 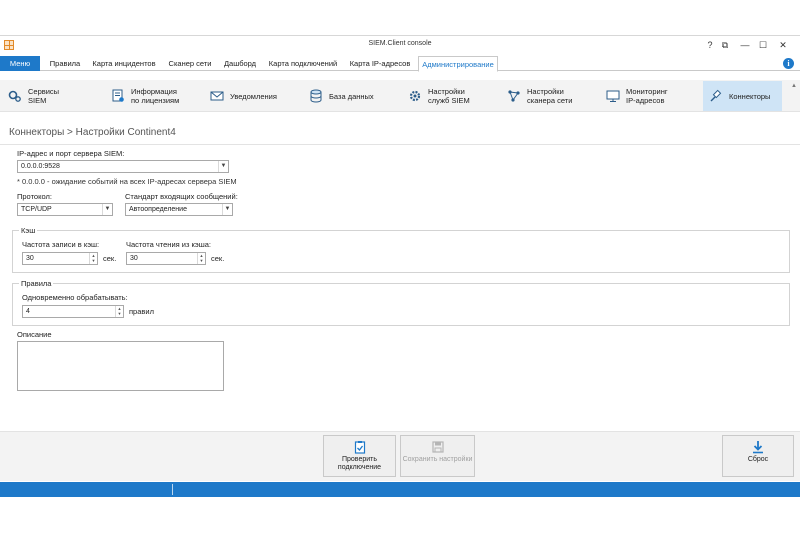 What do you see at coordinates (134, 258) in the screenshot?
I see `cache-read-value: 30` at bounding box center [134, 258].